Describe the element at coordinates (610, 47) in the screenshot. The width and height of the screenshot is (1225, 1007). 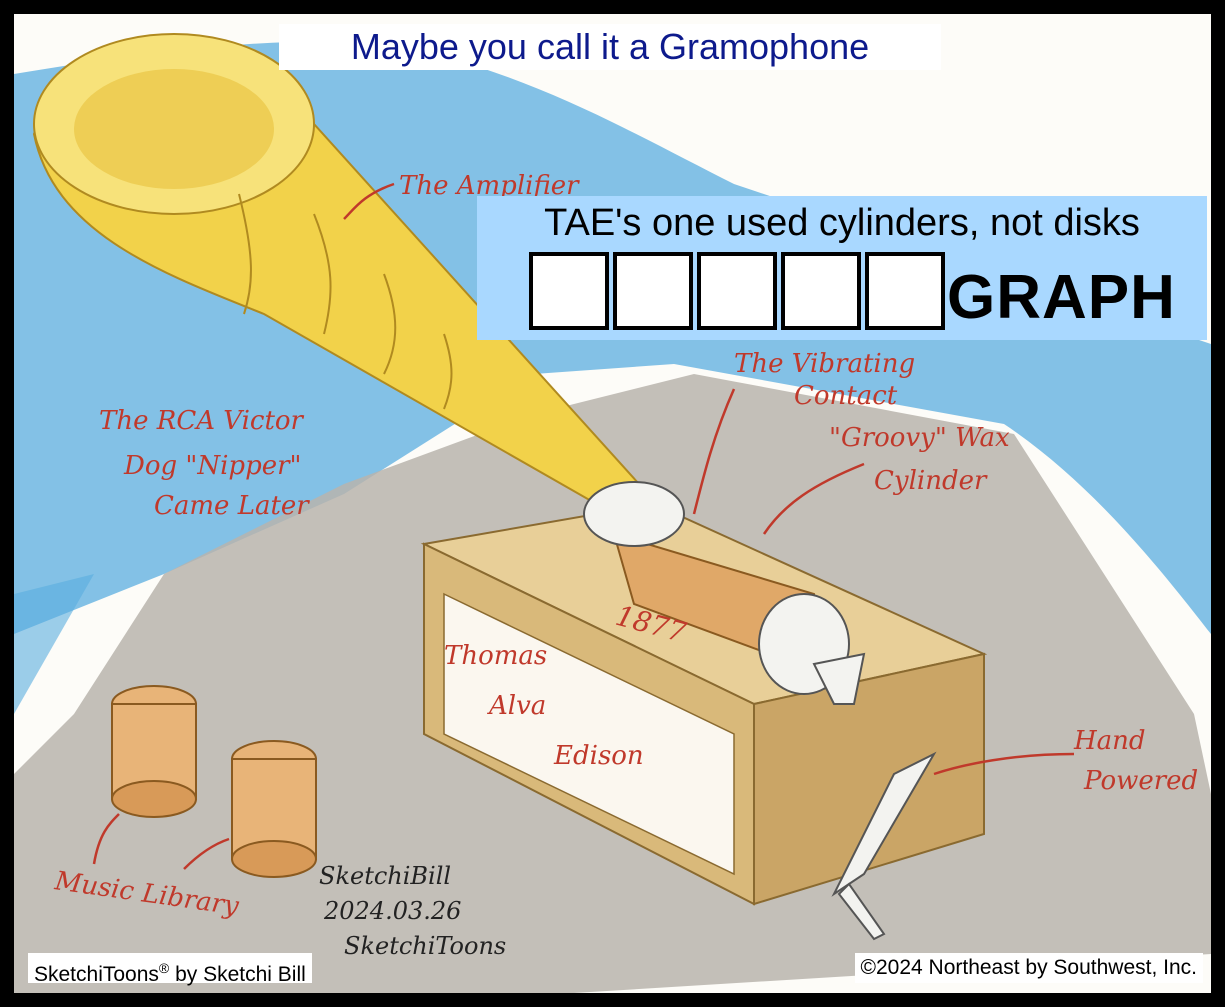
I see `page-title: Maybe you call it a Gramophone` at that location.